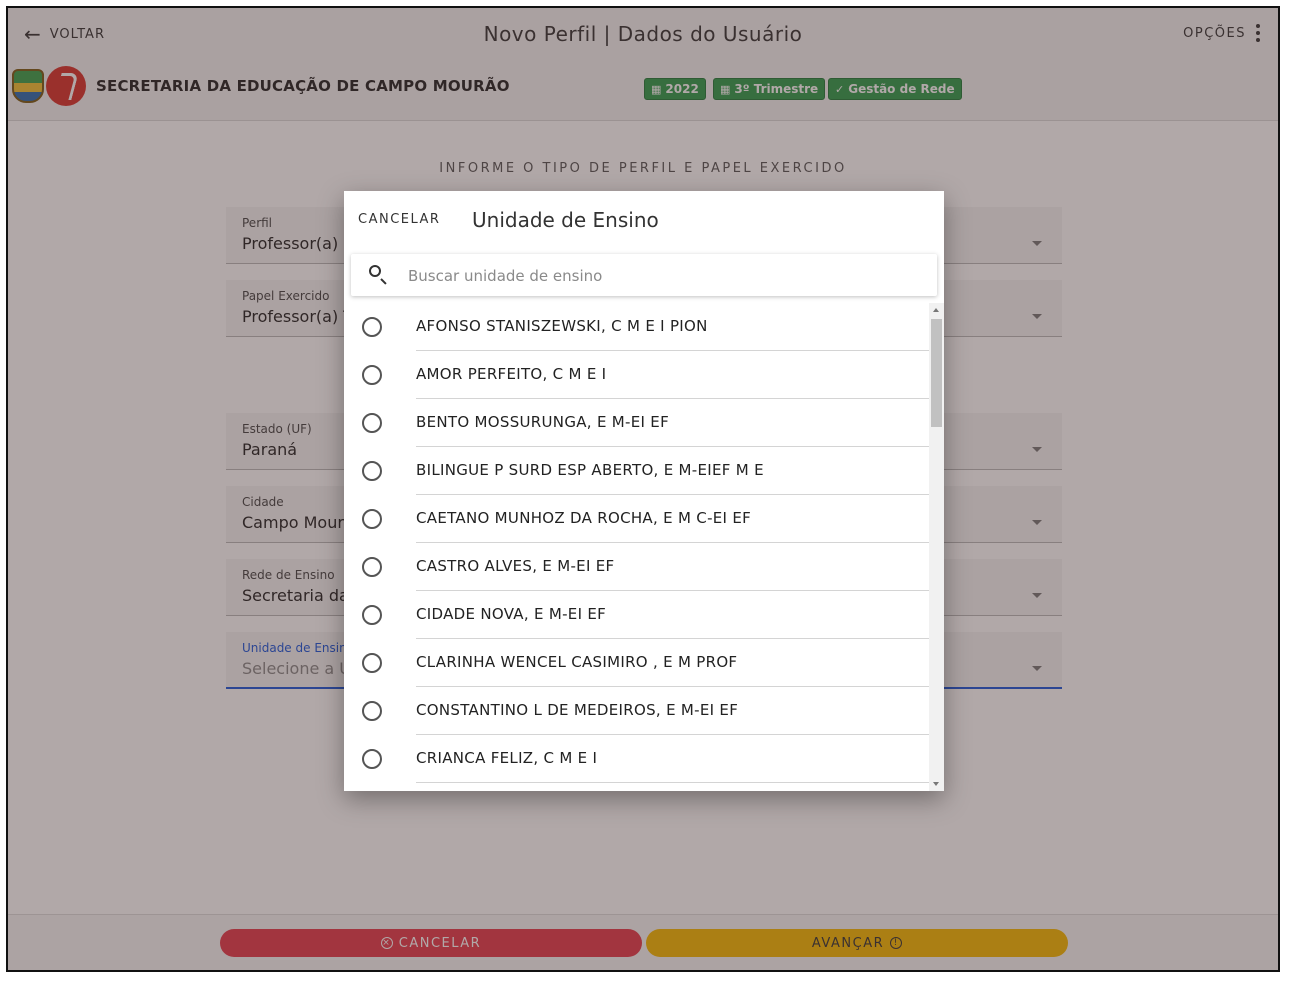 This screenshot has height=982, width=1291. What do you see at coordinates (672, 567) in the screenshot?
I see `list-item-label: CASTRO ALVES, E M-EI EF` at bounding box center [672, 567].